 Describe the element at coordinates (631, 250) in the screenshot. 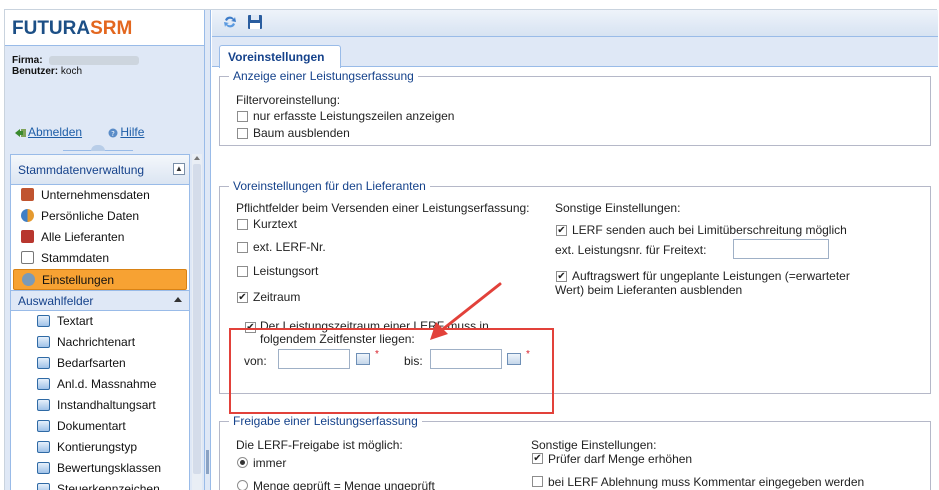

I see `label-ext-leistungsnr: ext. Leistungsnr. für Freitext:` at that location.